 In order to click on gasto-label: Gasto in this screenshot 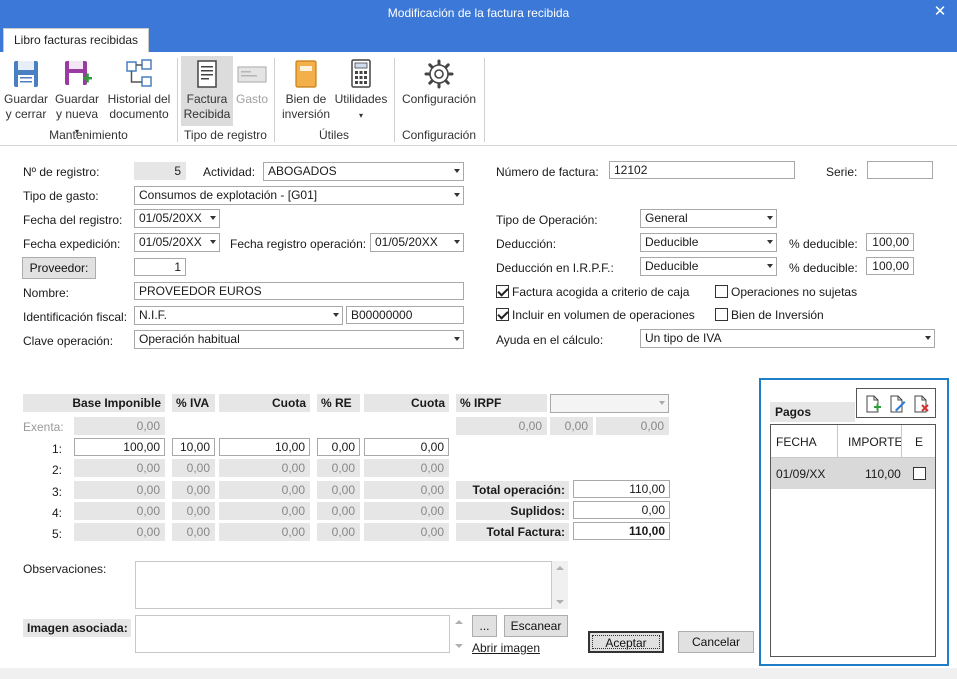, I will do `click(251, 99)`.